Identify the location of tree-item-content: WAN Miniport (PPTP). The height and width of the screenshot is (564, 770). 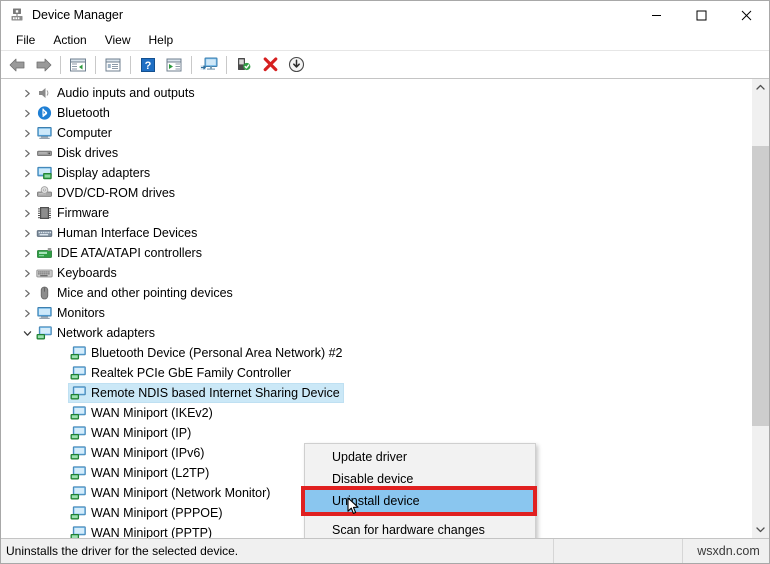
(142, 531).